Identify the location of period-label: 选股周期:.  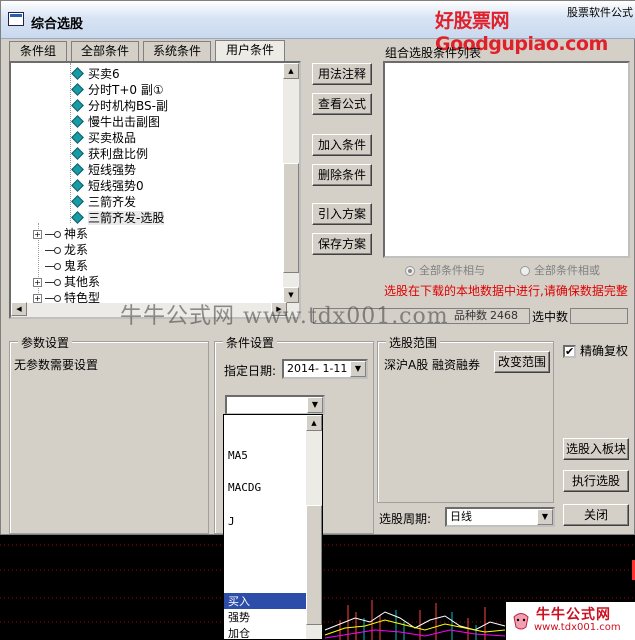
(405, 519).